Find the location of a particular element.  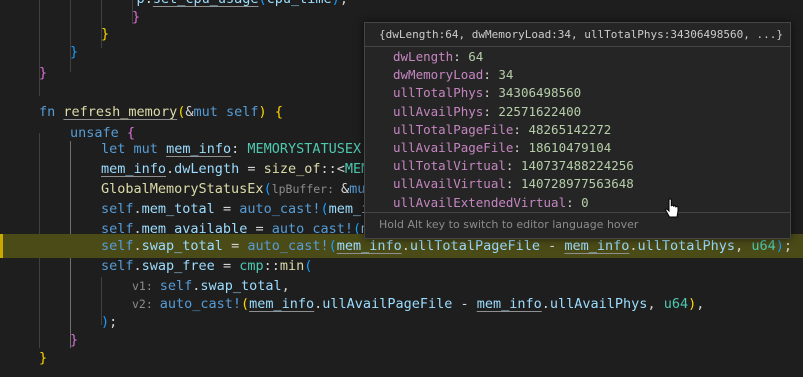

code-token: , is located at coordinates (743, 246).